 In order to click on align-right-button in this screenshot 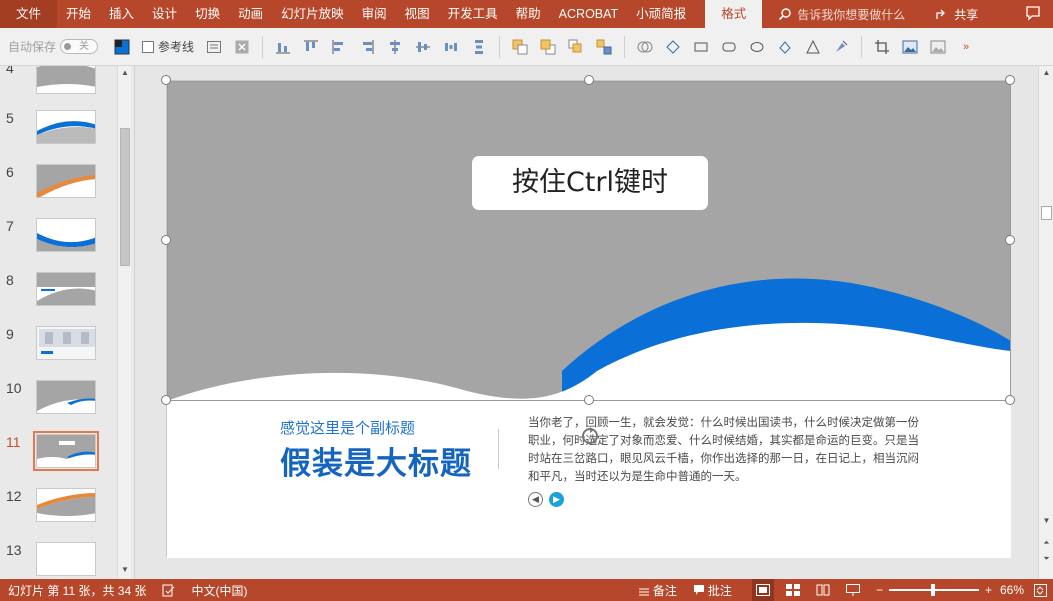, I will do `click(367, 47)`.